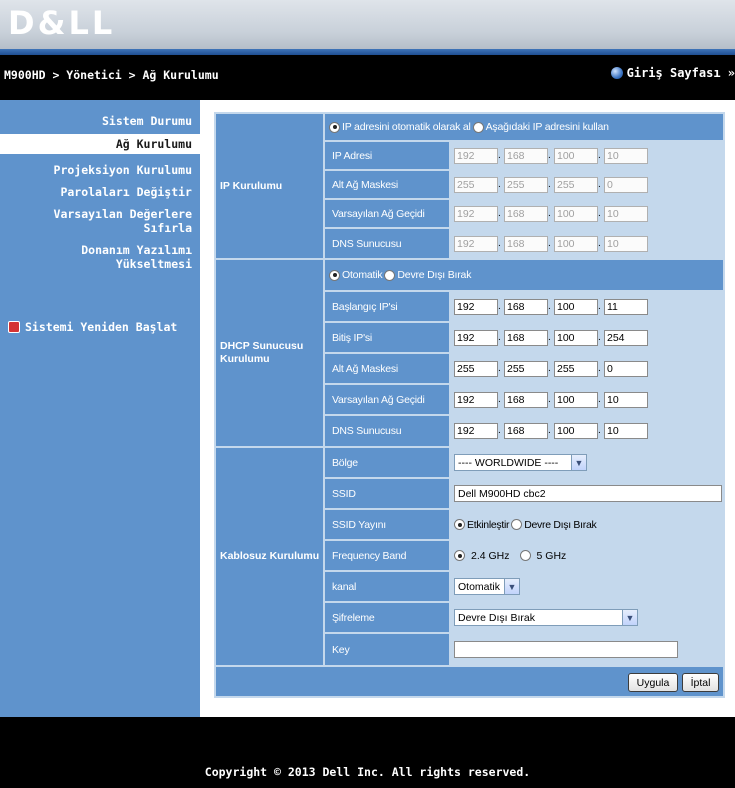  I want to click on group-label-wireless: Kablosuz Kurulumu, so click(269, 556).